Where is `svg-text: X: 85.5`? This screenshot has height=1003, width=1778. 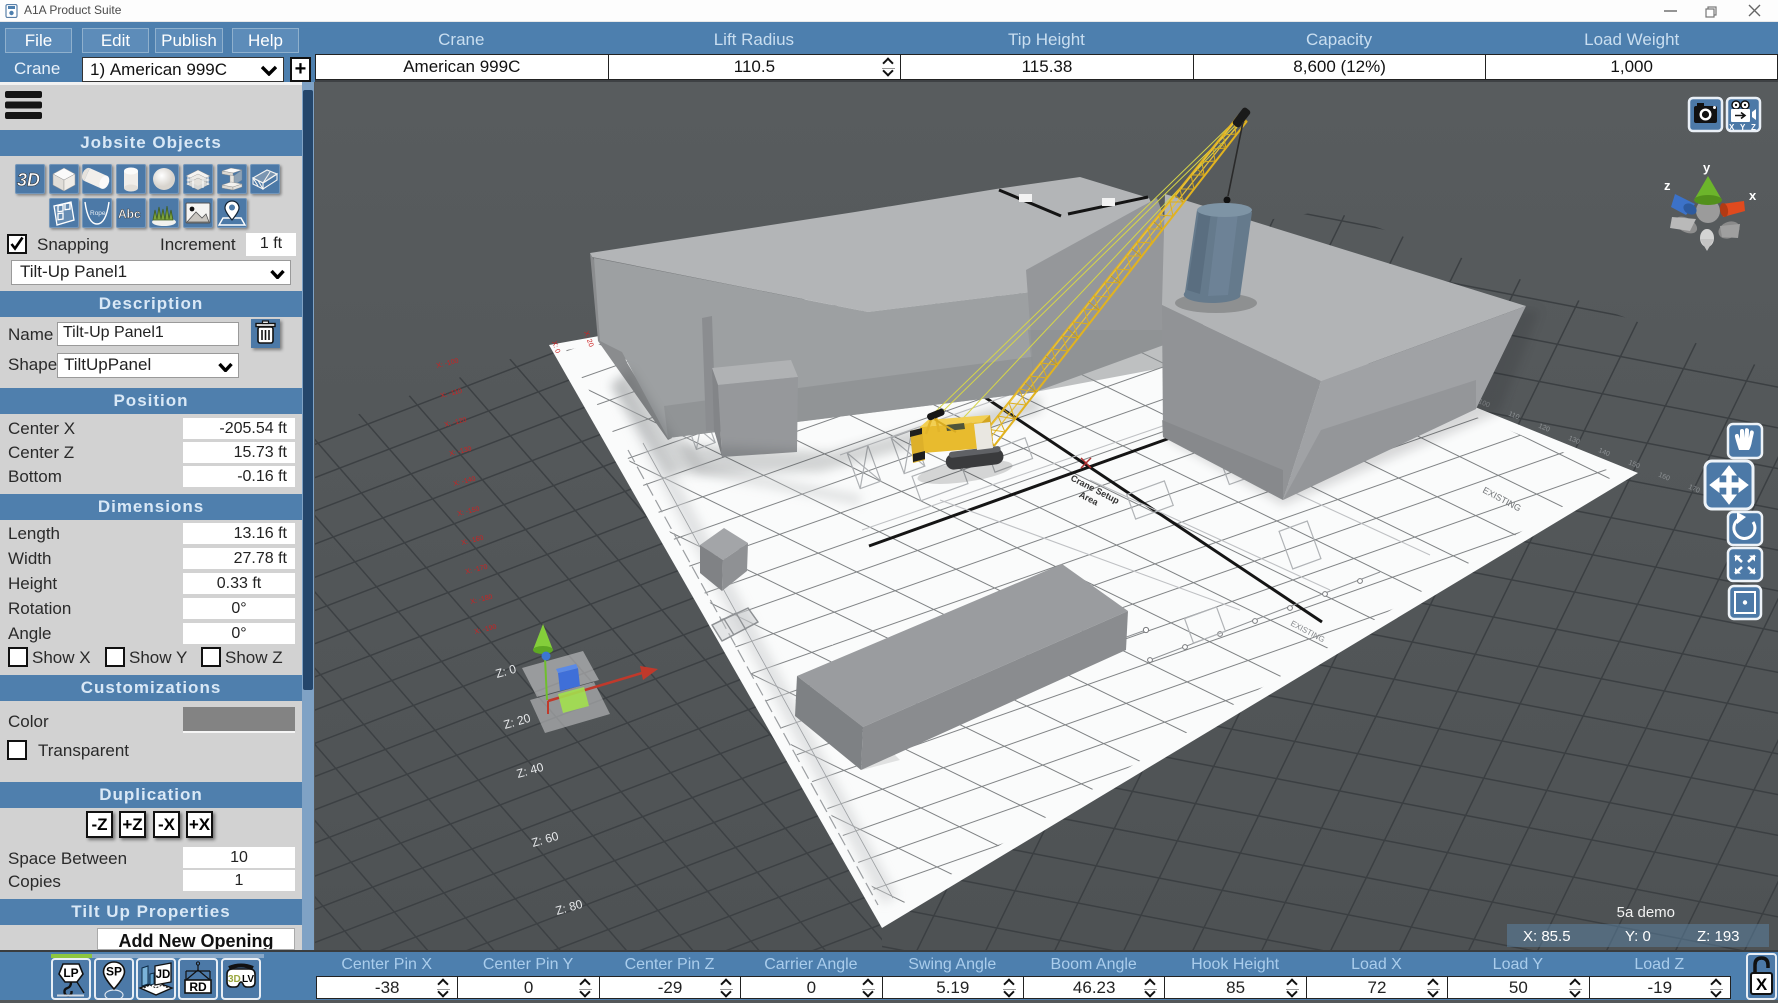
svg-text: X: 85.5 is located at coordinates (1547, 936).